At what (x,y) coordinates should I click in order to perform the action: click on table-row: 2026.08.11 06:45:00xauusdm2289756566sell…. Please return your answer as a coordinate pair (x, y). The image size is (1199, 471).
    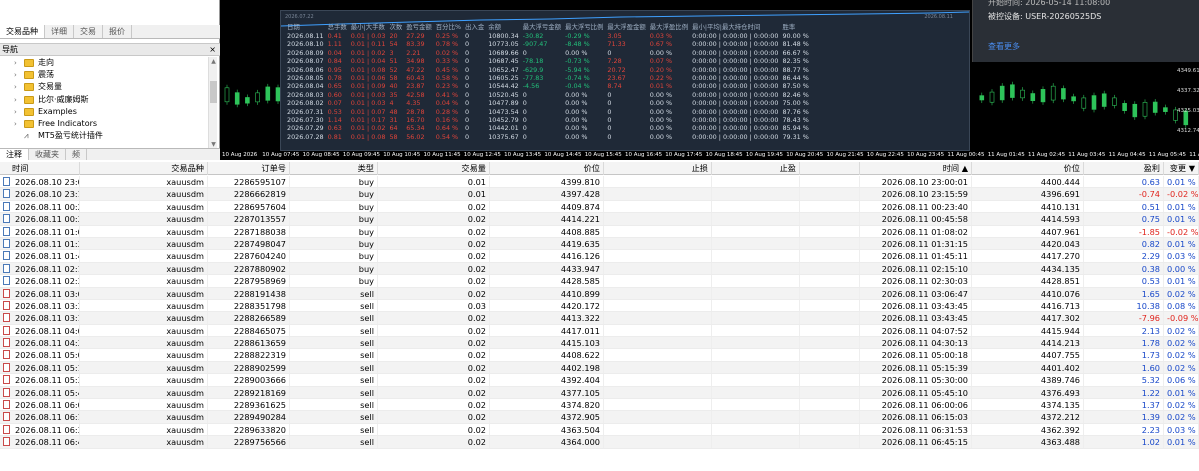
    Looking at the image, I should click on (599, 442).